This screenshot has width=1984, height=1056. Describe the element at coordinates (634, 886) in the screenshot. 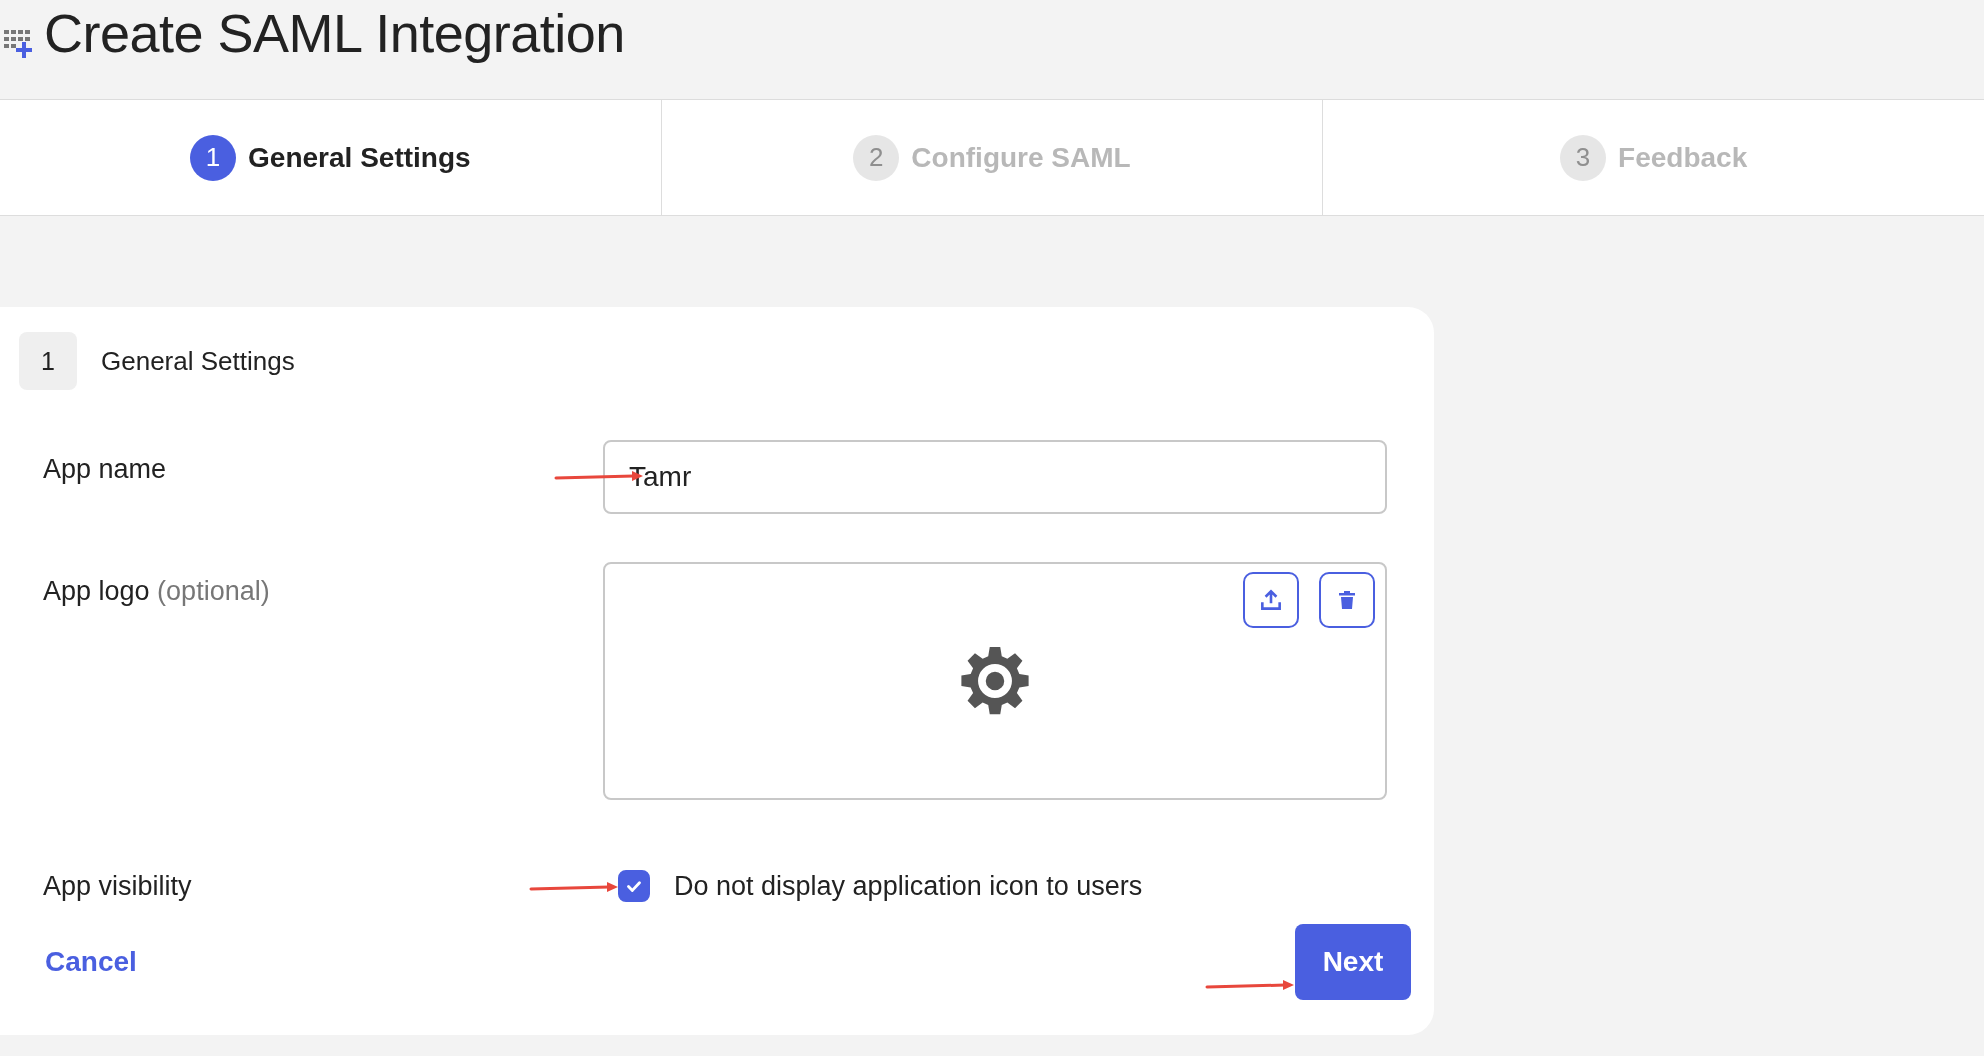

I see `checkbox` at that location.